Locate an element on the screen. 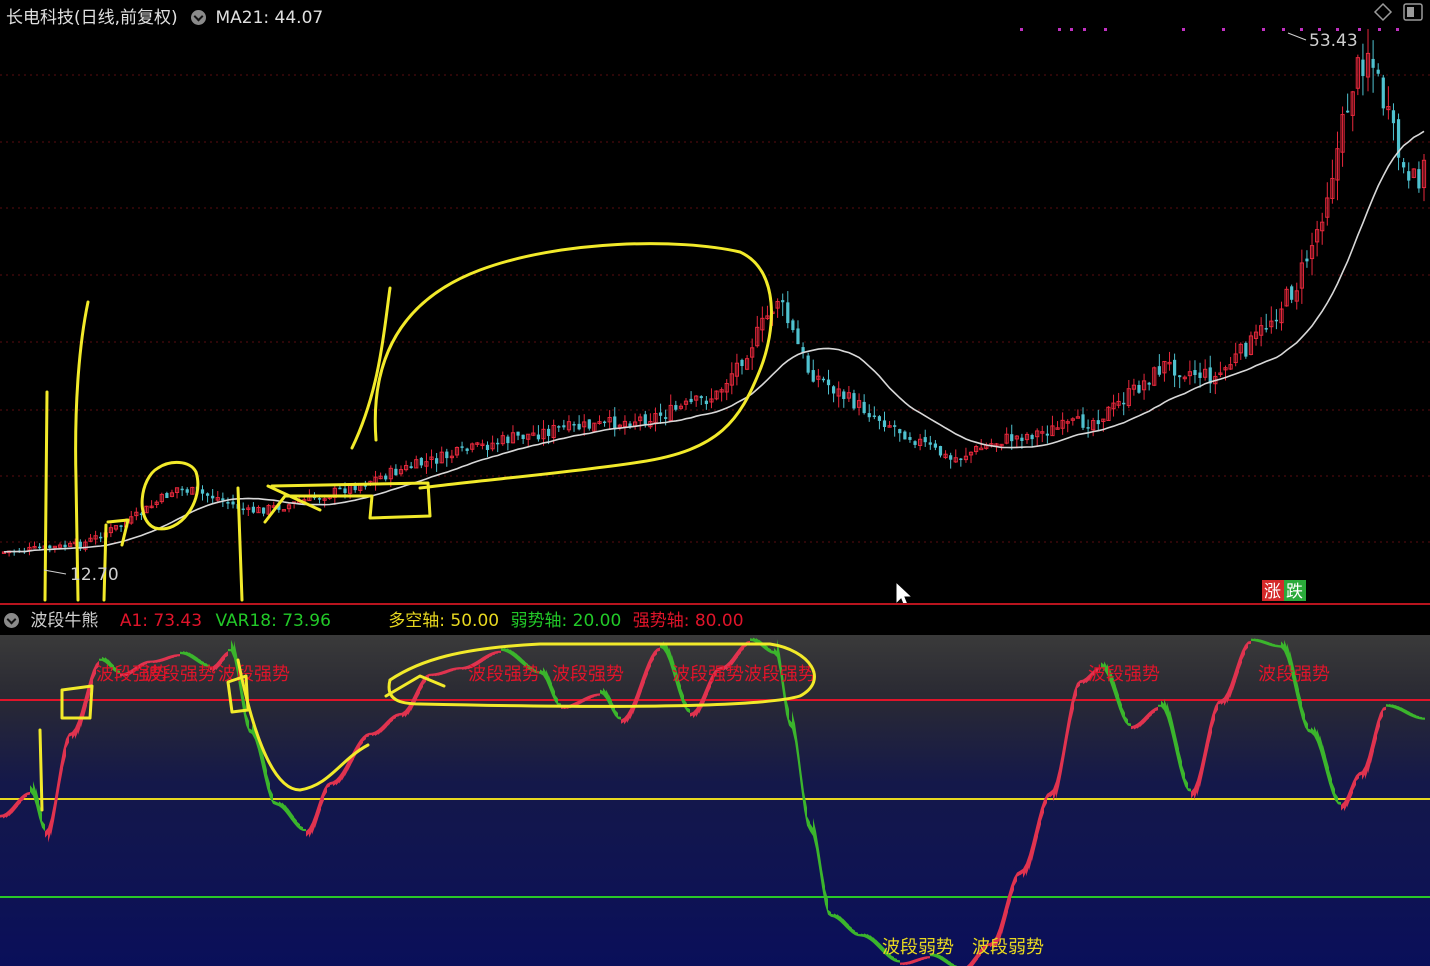  low-price-marker: 12.70 is located at coordinates (81, 575).